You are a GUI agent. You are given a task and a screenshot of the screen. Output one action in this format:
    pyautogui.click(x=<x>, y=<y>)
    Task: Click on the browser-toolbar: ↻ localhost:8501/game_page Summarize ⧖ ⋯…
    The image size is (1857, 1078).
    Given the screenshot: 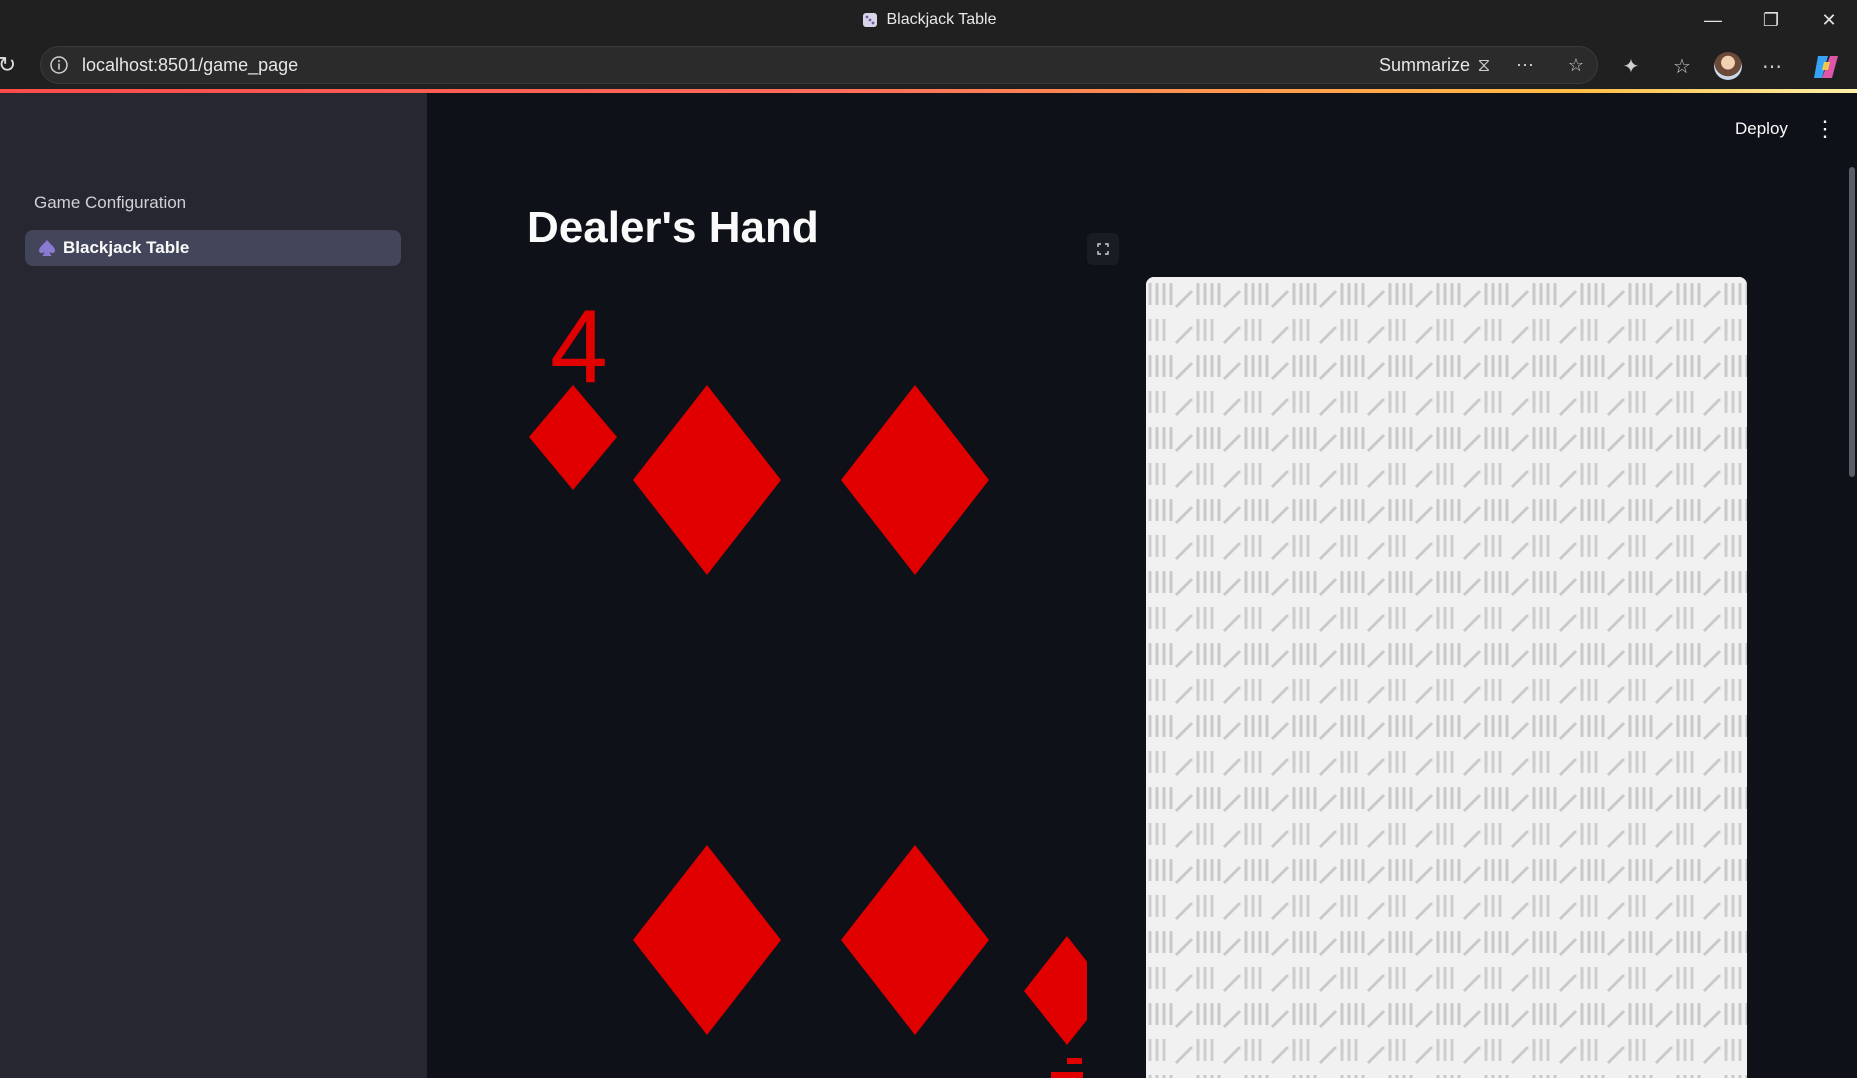 What is the action you would take?
    pyautogui.click(x=928, y=65)
    